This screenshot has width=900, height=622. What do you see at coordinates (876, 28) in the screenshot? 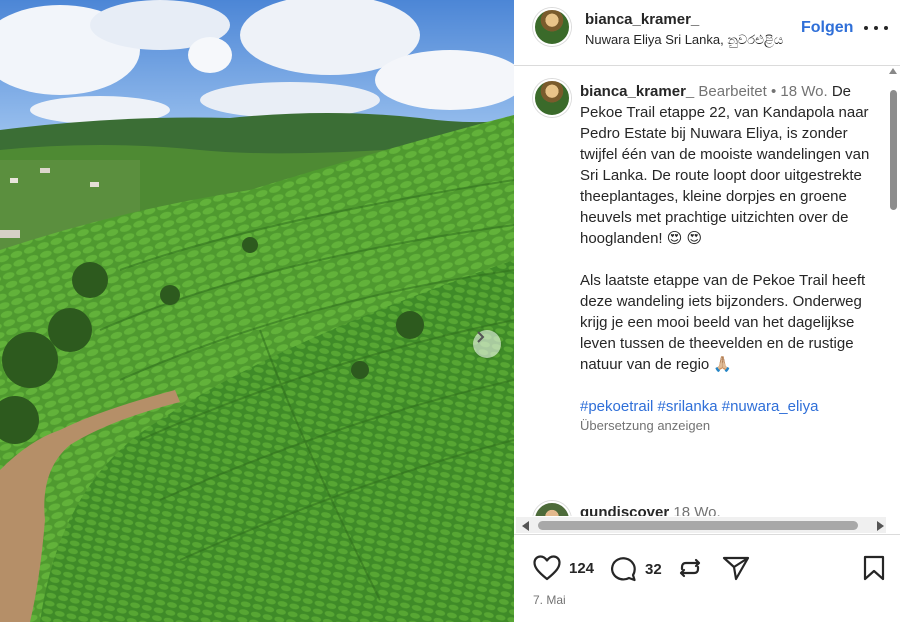
I see `more-horizontal-icon` at bounding box center [876, 28].